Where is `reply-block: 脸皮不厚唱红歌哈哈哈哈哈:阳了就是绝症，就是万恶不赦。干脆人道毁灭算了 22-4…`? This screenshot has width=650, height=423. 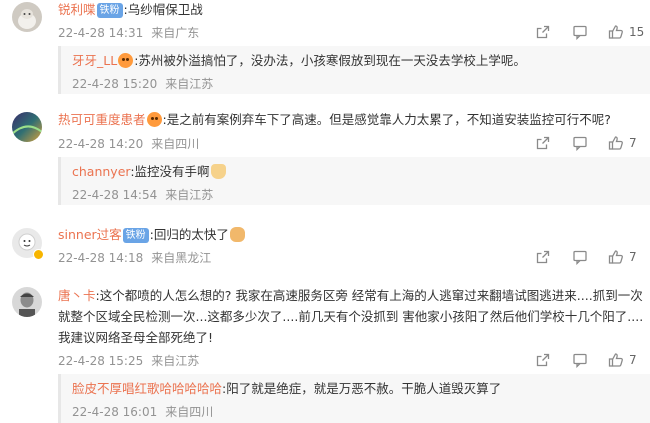 reply-block: 脸皮不厚唱红歌哈哈哈哈哈:阳了就是绝症，就是万恶不赦。干脆人道毁灭算了 22-4… is located at coordinates (354, 398).